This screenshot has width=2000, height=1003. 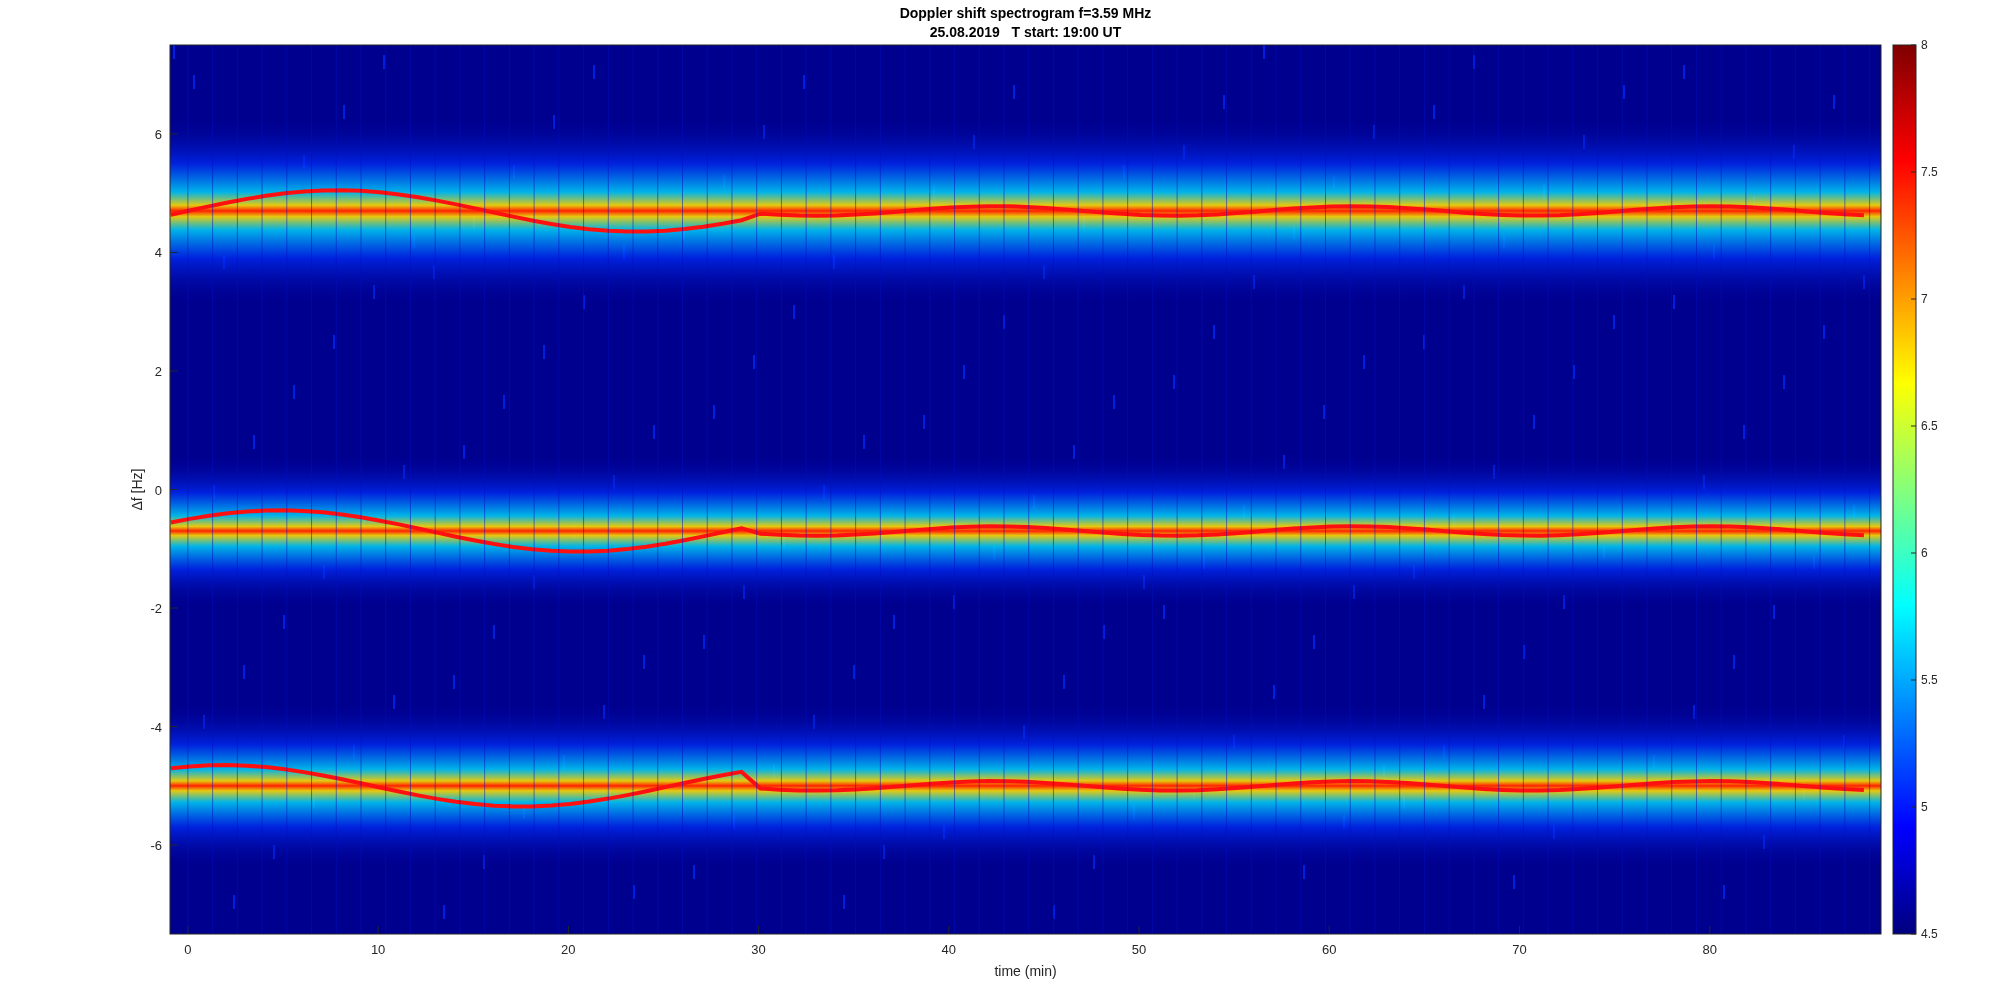 What do you see at coordinates (156, 846) in the screenshot?
I see `y-tick-label: -6` at bounding box center [156, 846].